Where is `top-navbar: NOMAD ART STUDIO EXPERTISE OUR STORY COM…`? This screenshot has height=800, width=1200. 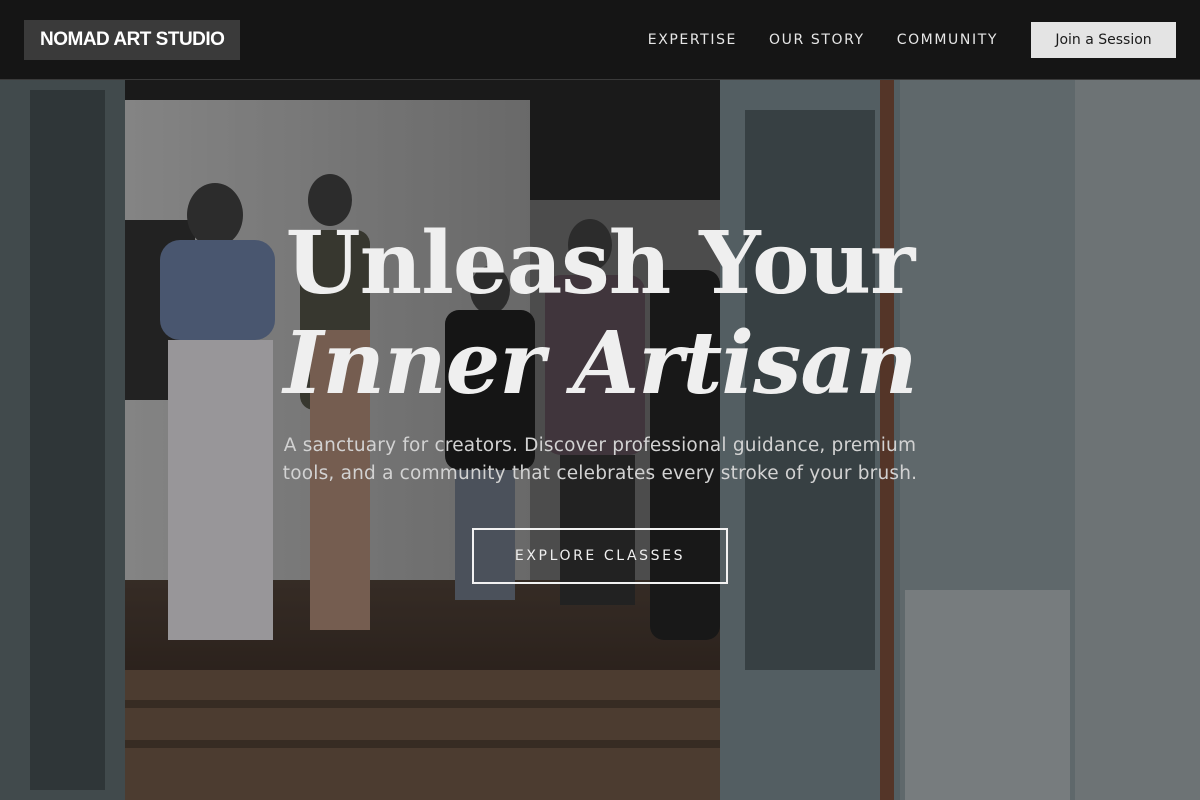 top-navbar: NOMAD ART STUDIO EXPERTISE OUR STORY COM… is located at coordinates (600, 40).